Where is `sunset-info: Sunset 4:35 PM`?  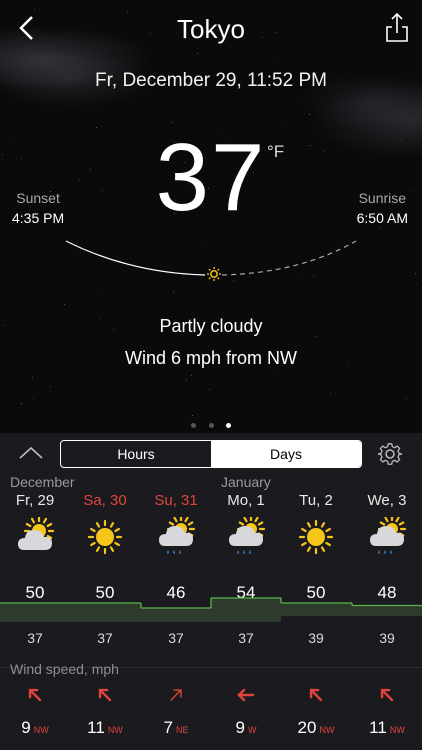
sunset-info: Sunset 4:35 PM is located at coordinates (38, 208).